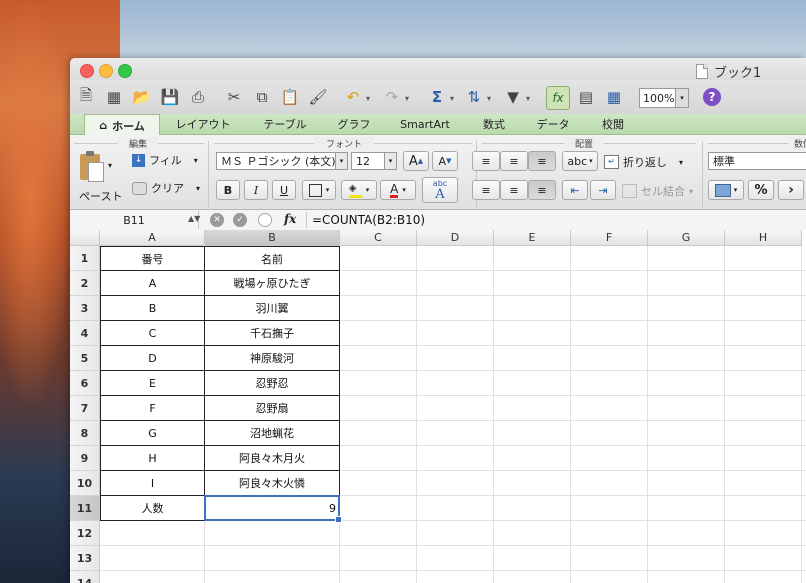  I want to click on font-color-button: A ▾, so click(398, 190).